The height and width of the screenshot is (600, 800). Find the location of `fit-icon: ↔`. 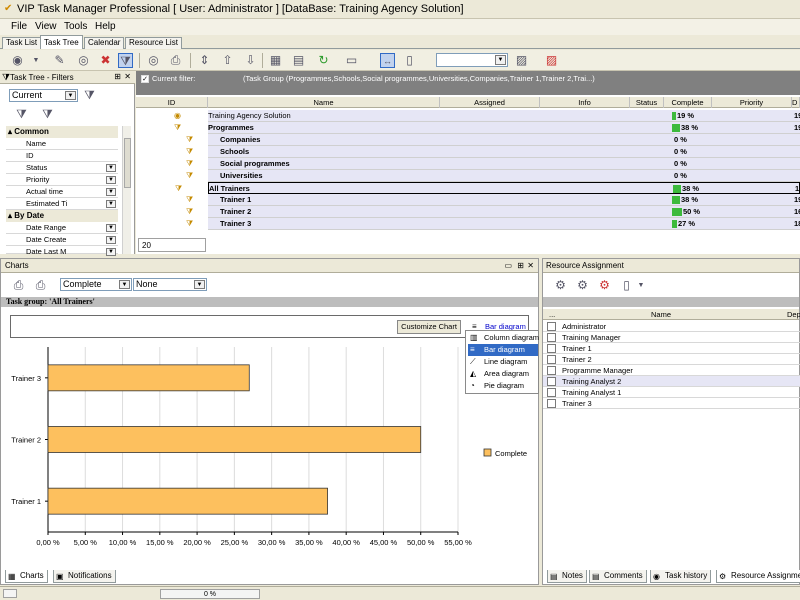

fit-icon: ↔ is located at coordinates (387, 60).